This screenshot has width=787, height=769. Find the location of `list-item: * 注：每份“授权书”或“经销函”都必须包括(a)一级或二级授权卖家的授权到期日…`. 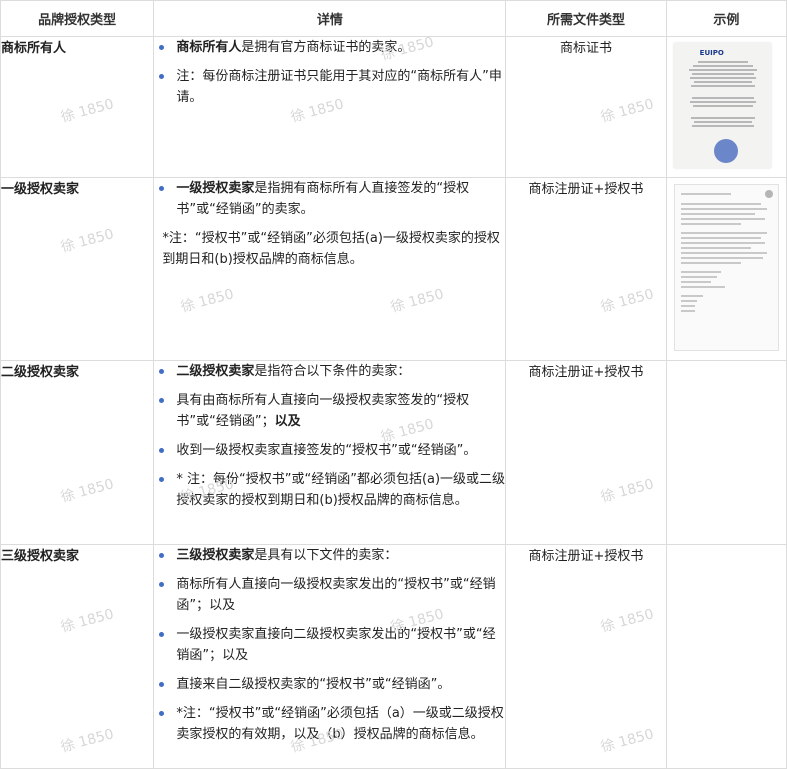

list-item: * 注：每份“授权书”或“经销函”都必须包括(a)一级或二级授权卖家的授权到期日… is located at coordinates (329, 490).